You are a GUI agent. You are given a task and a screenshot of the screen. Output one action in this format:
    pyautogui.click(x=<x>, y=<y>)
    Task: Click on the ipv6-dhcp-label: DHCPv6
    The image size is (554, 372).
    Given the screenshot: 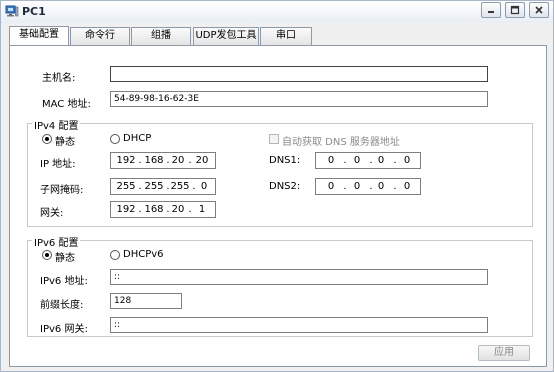 What is the action you would take?
    pyautogui.click(x=143, y=254)
    